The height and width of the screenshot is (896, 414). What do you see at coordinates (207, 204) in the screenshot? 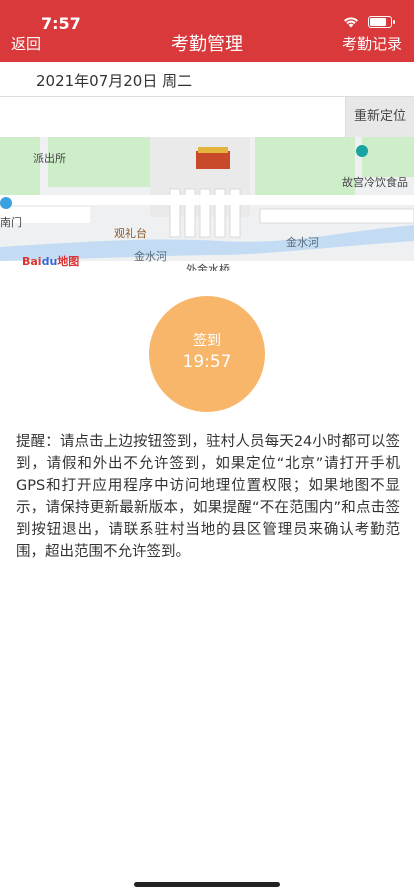
I see `map-view: 派出所 故宫冷饮食品 南门 观礼台 金水河 金水河 外金水桥 Baidu地图` at bounding box center [207, 204].